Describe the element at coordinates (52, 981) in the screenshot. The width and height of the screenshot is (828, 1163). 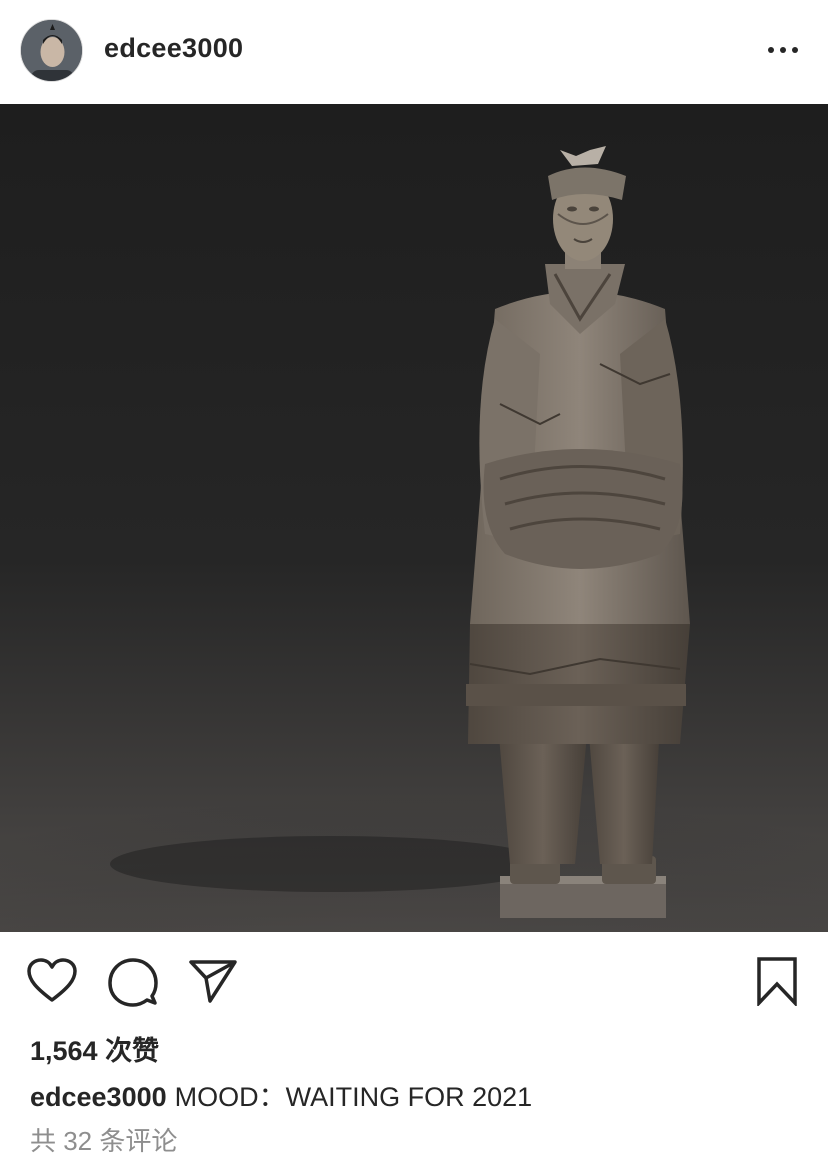
I see `heart-icon` at that location.